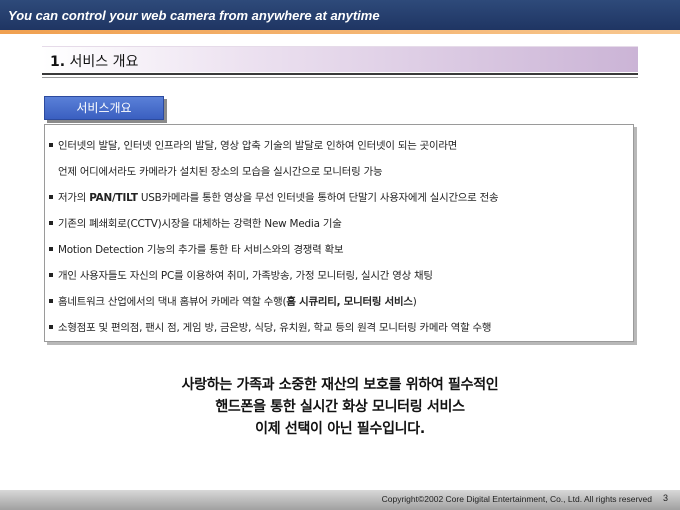 The width and height of the screenshot is (680, 510). Describe the element at coordinates (74, 198) in the screenshot. I see `list-item-text: 저가의` at that location.